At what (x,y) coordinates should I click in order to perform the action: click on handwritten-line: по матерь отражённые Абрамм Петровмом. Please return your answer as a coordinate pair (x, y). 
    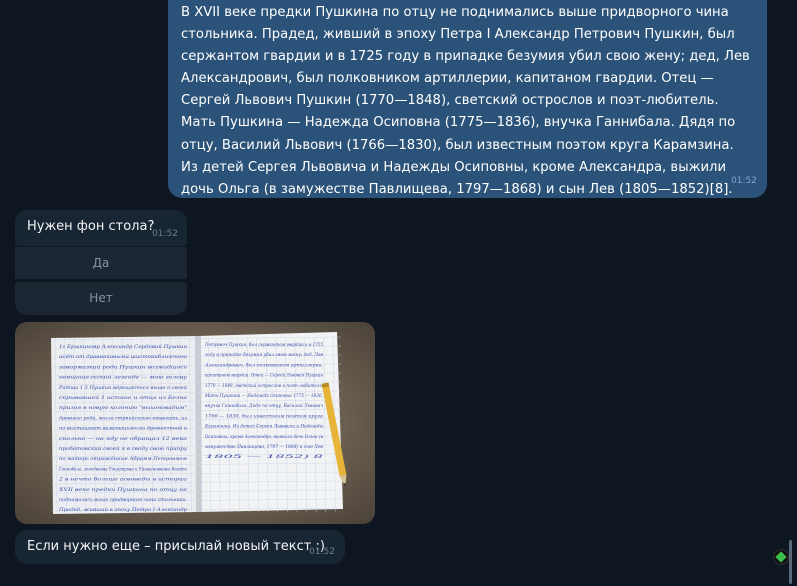
    Looking at the image, I should click on (123, 458).